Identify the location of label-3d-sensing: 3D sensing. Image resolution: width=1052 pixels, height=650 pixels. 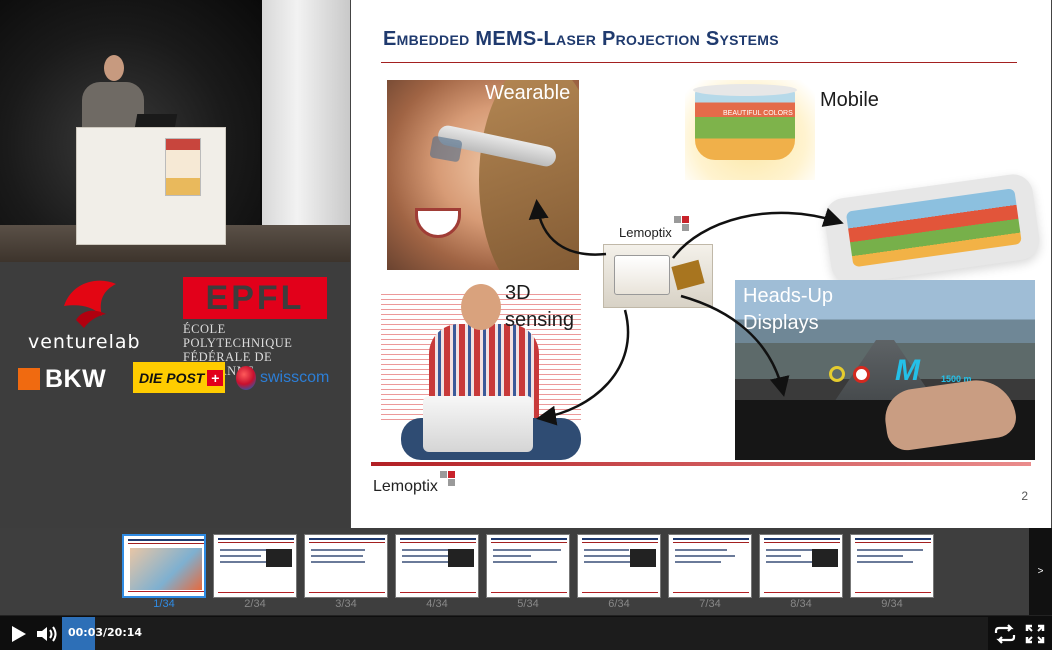
(539, 307).